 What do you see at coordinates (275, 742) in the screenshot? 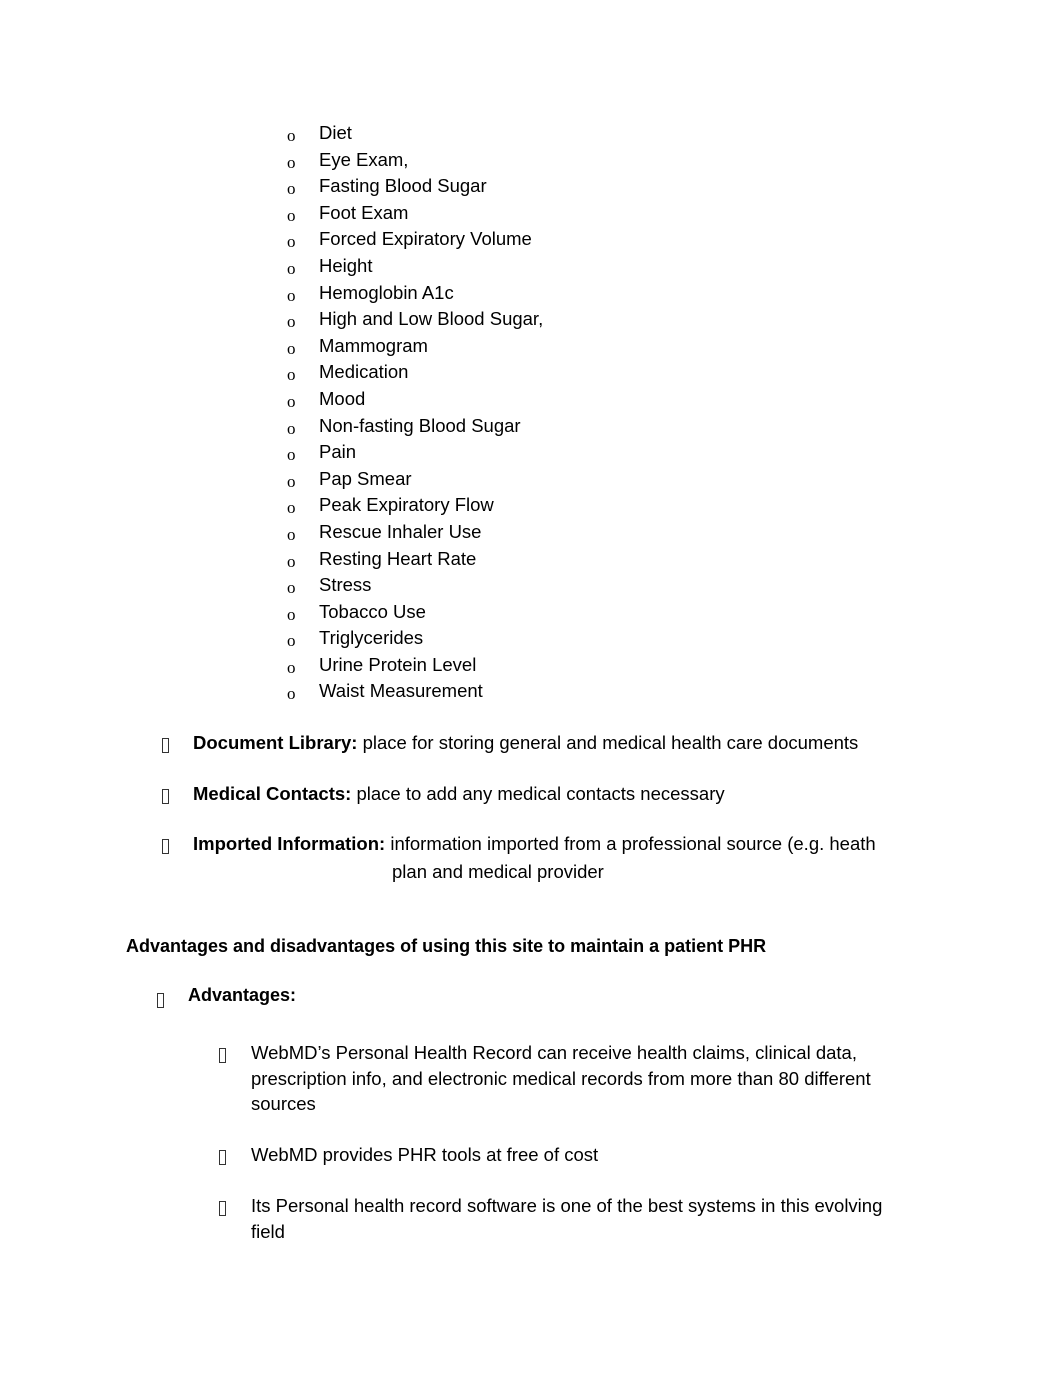
I see `feature-label: Document Library:` at bounding box center [275, 742].